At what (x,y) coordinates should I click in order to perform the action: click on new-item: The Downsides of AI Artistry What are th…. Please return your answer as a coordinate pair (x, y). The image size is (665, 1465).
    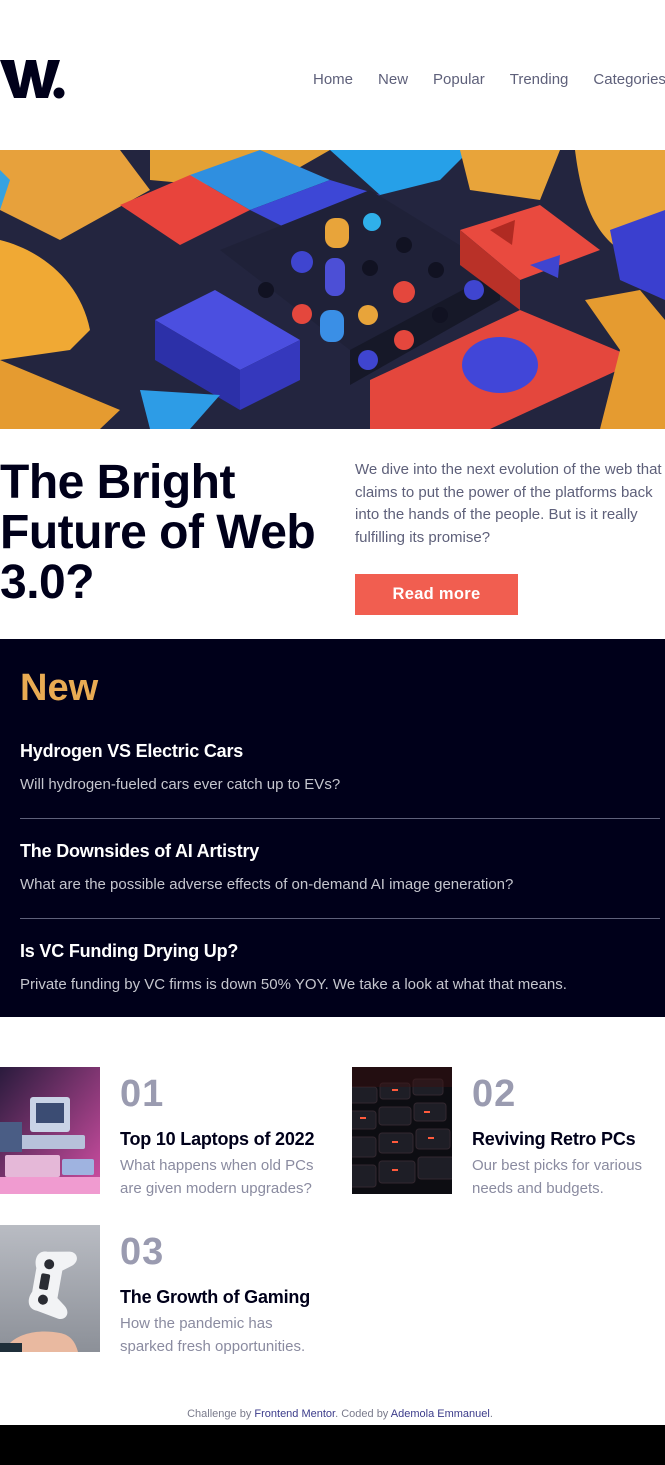
    Looking at the image, I should click on (340, 867).